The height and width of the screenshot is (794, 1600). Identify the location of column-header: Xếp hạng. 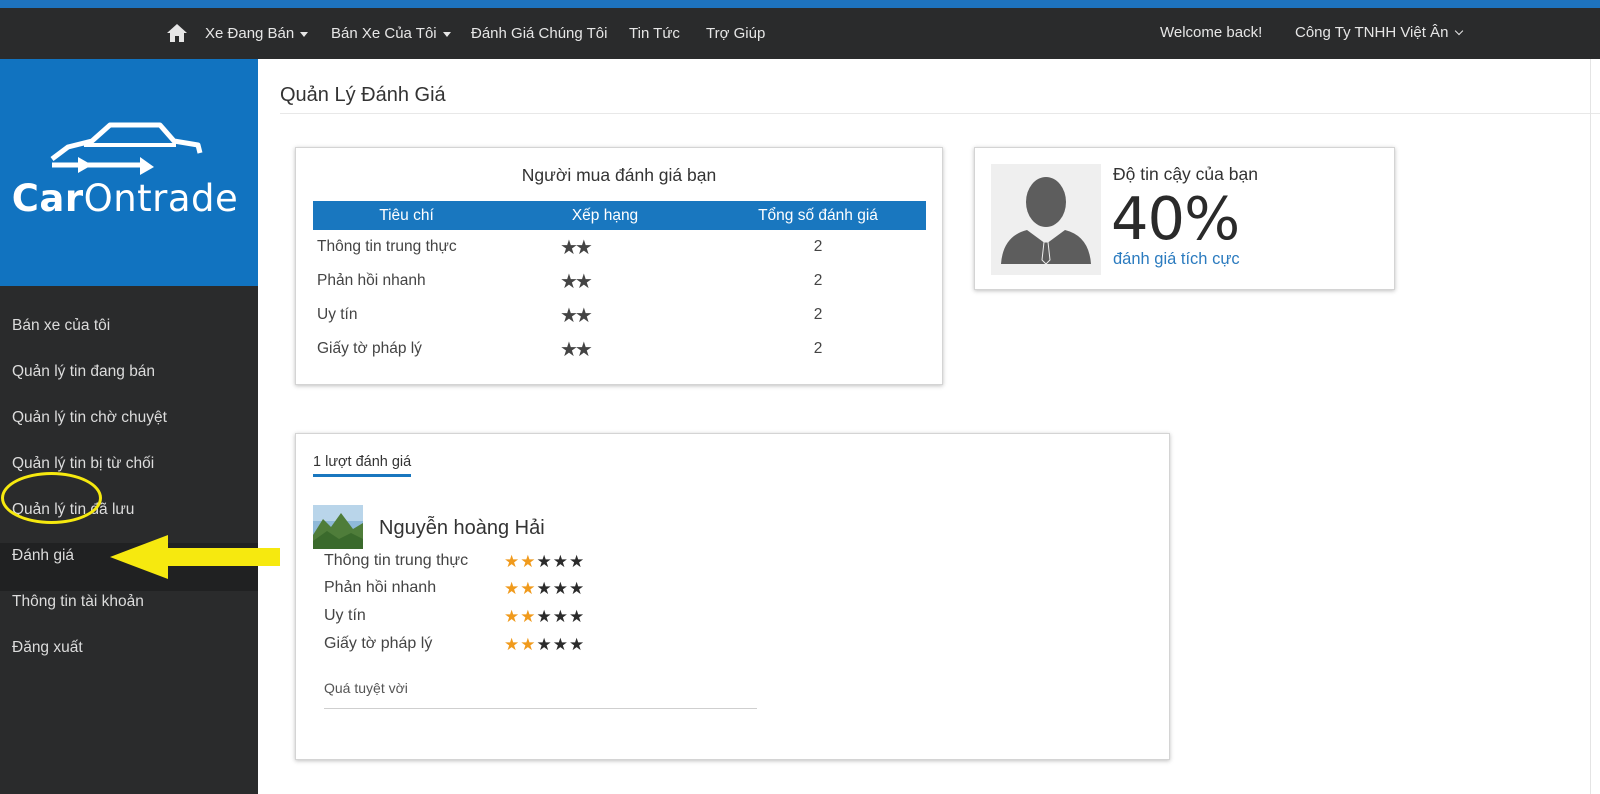
(605, 215).